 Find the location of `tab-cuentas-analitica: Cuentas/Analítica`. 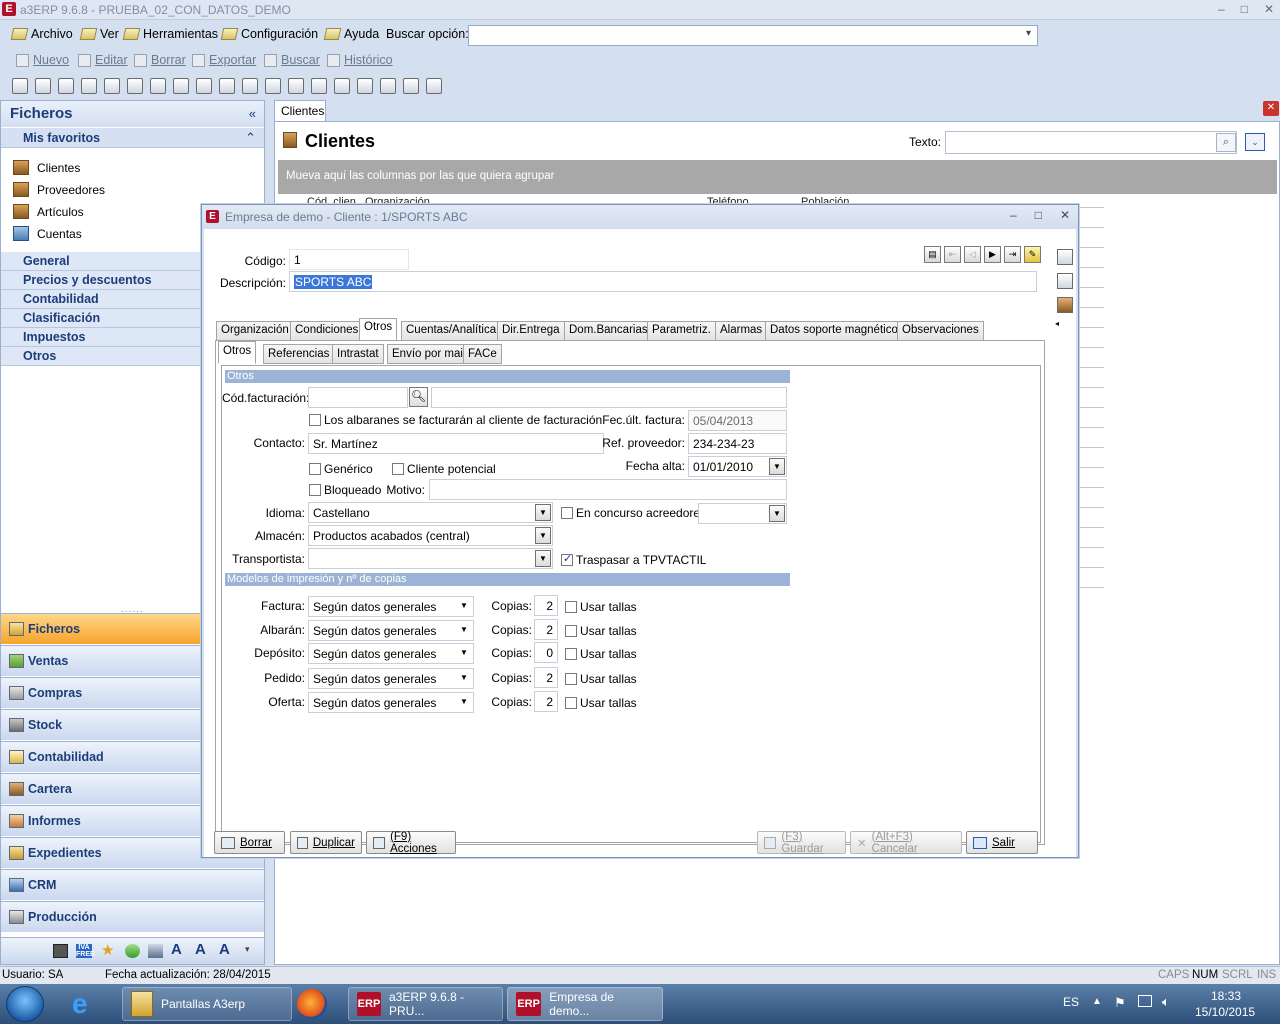

tab-cuentas-analitica: Cuentas/Analítica is located at coordinates (451, 331).